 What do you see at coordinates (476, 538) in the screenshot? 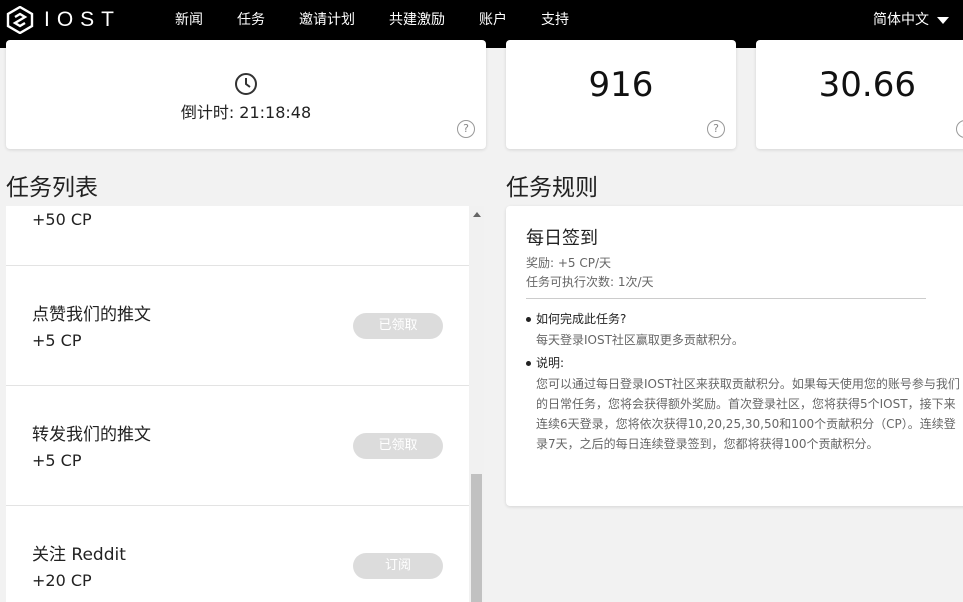
I see `scroll-thumb` at bounding box center [476, 538].